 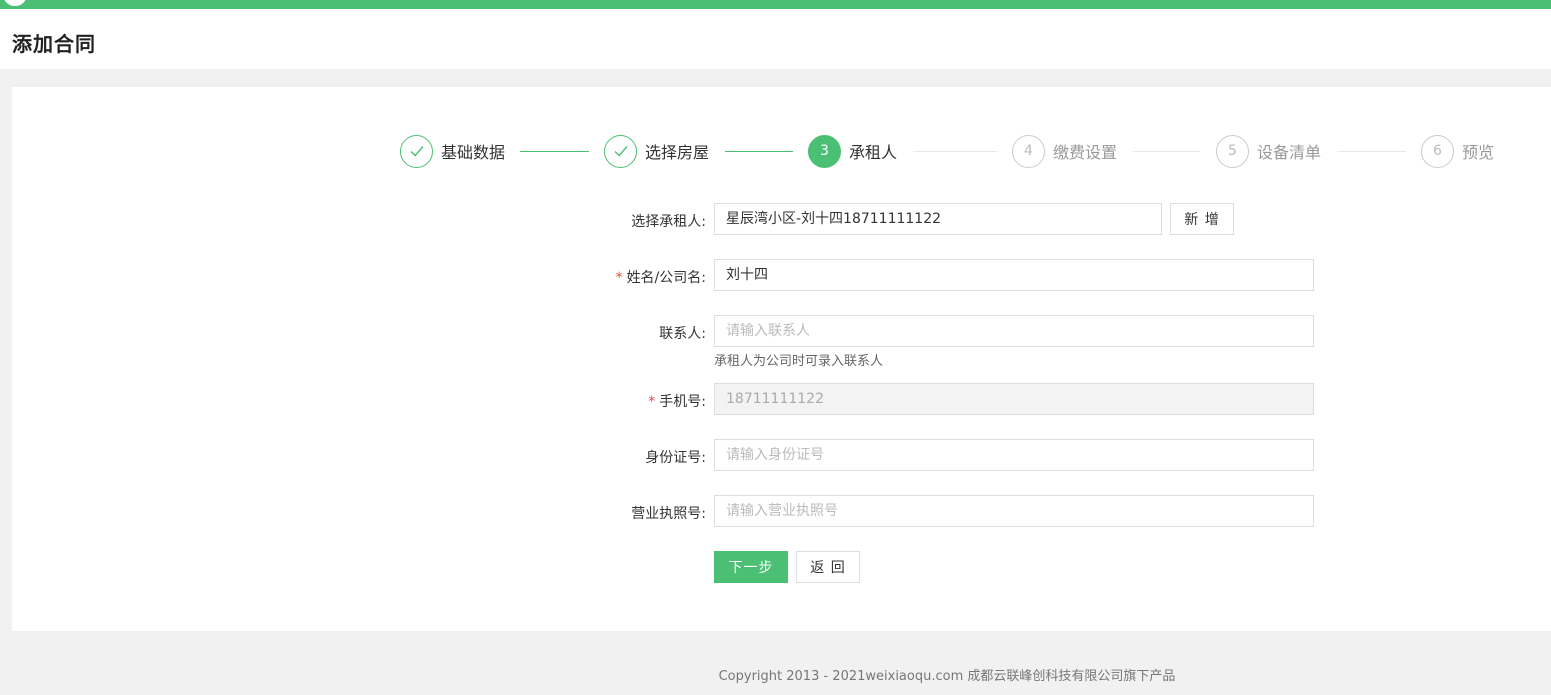 I want to click on step-label: 基础数据, so click(x=473, y=152).